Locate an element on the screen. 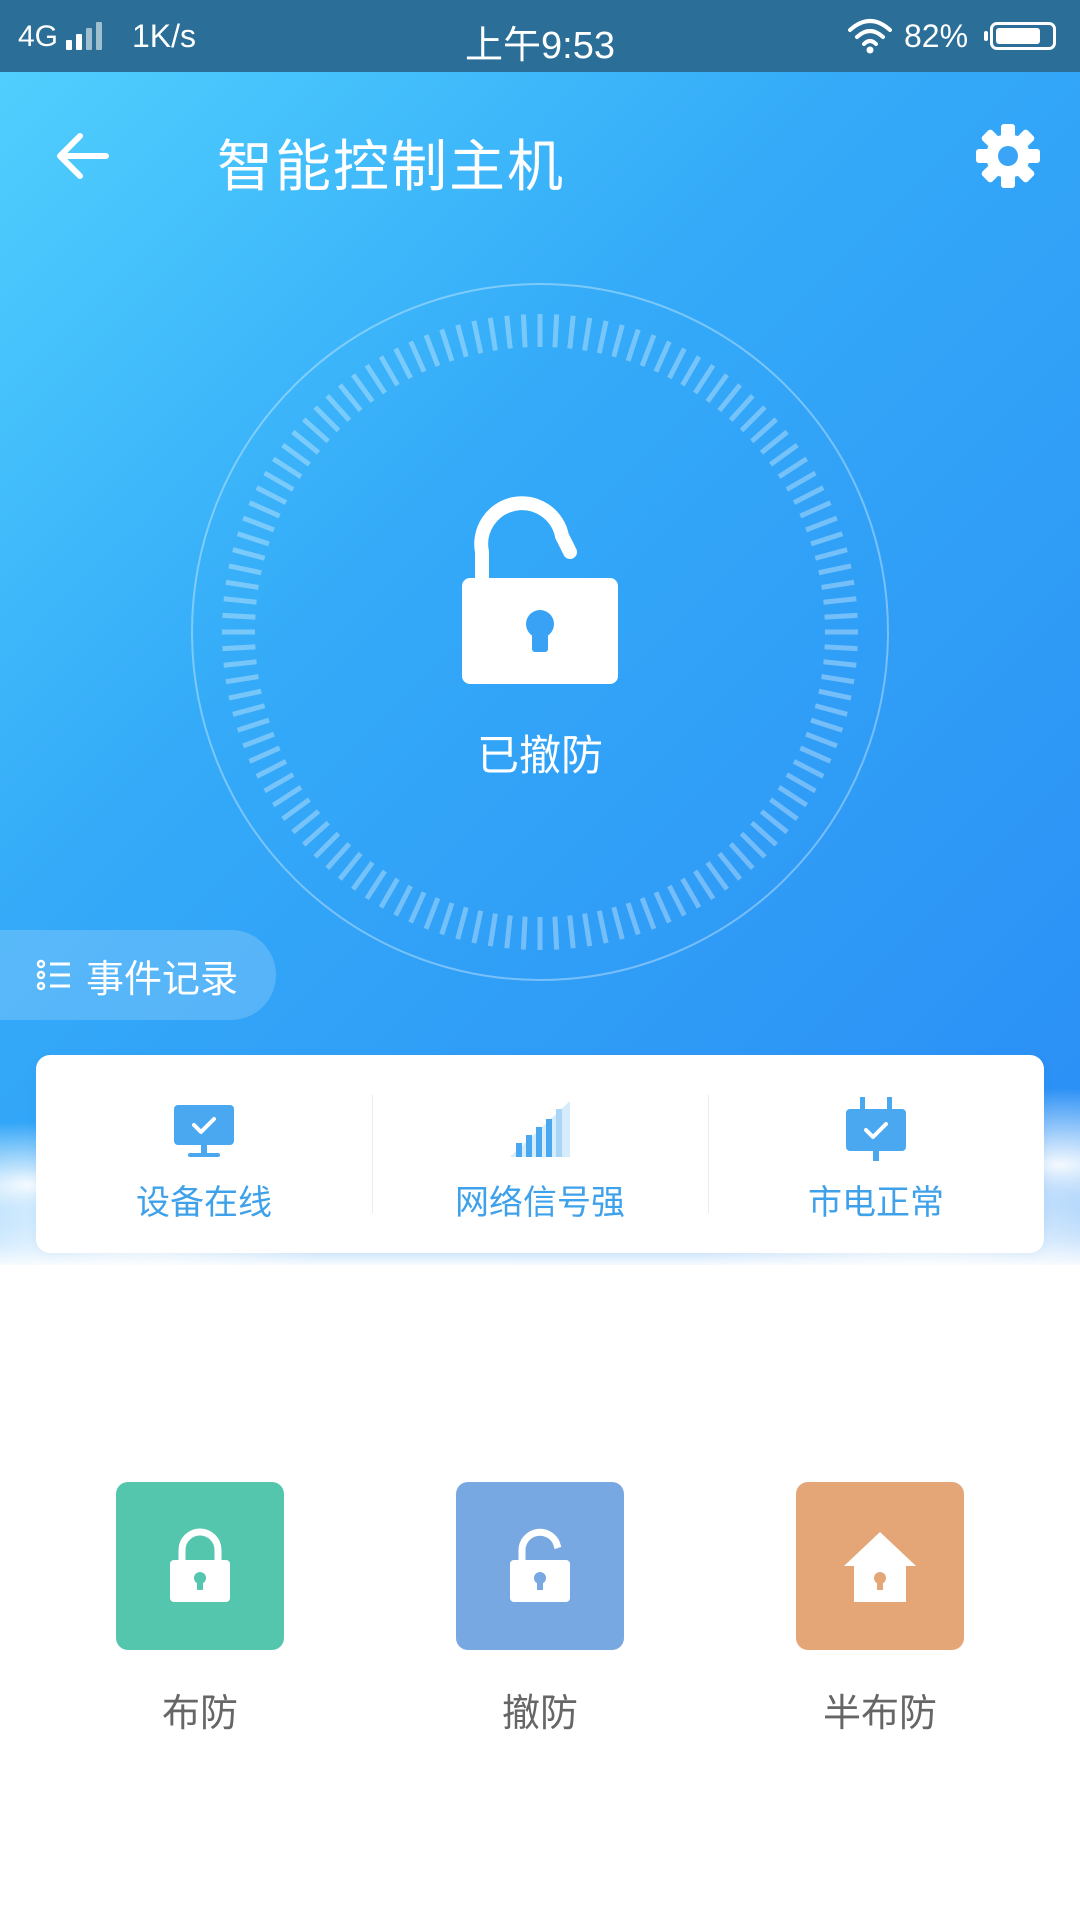 The height and width of the screenshot is (1920, 1080). locked-padlock-icon is located at coordinates (200, 1565).